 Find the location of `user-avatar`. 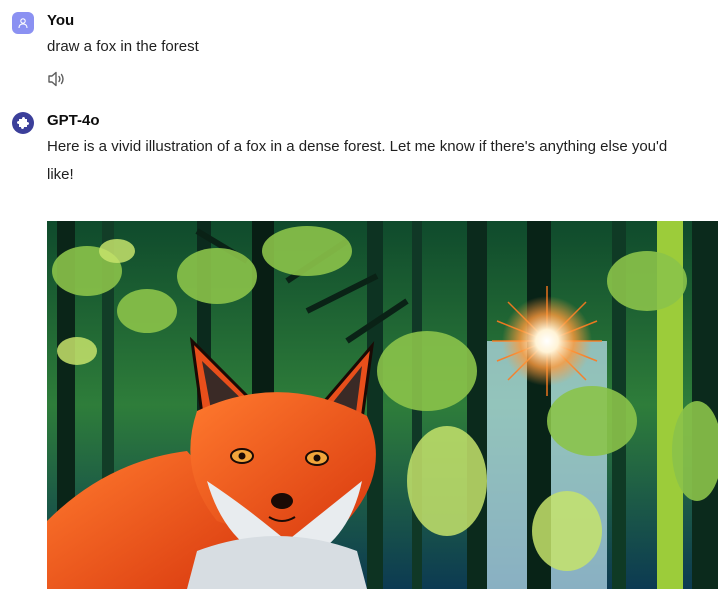

user-avatar is located at coordinates (23, 23).